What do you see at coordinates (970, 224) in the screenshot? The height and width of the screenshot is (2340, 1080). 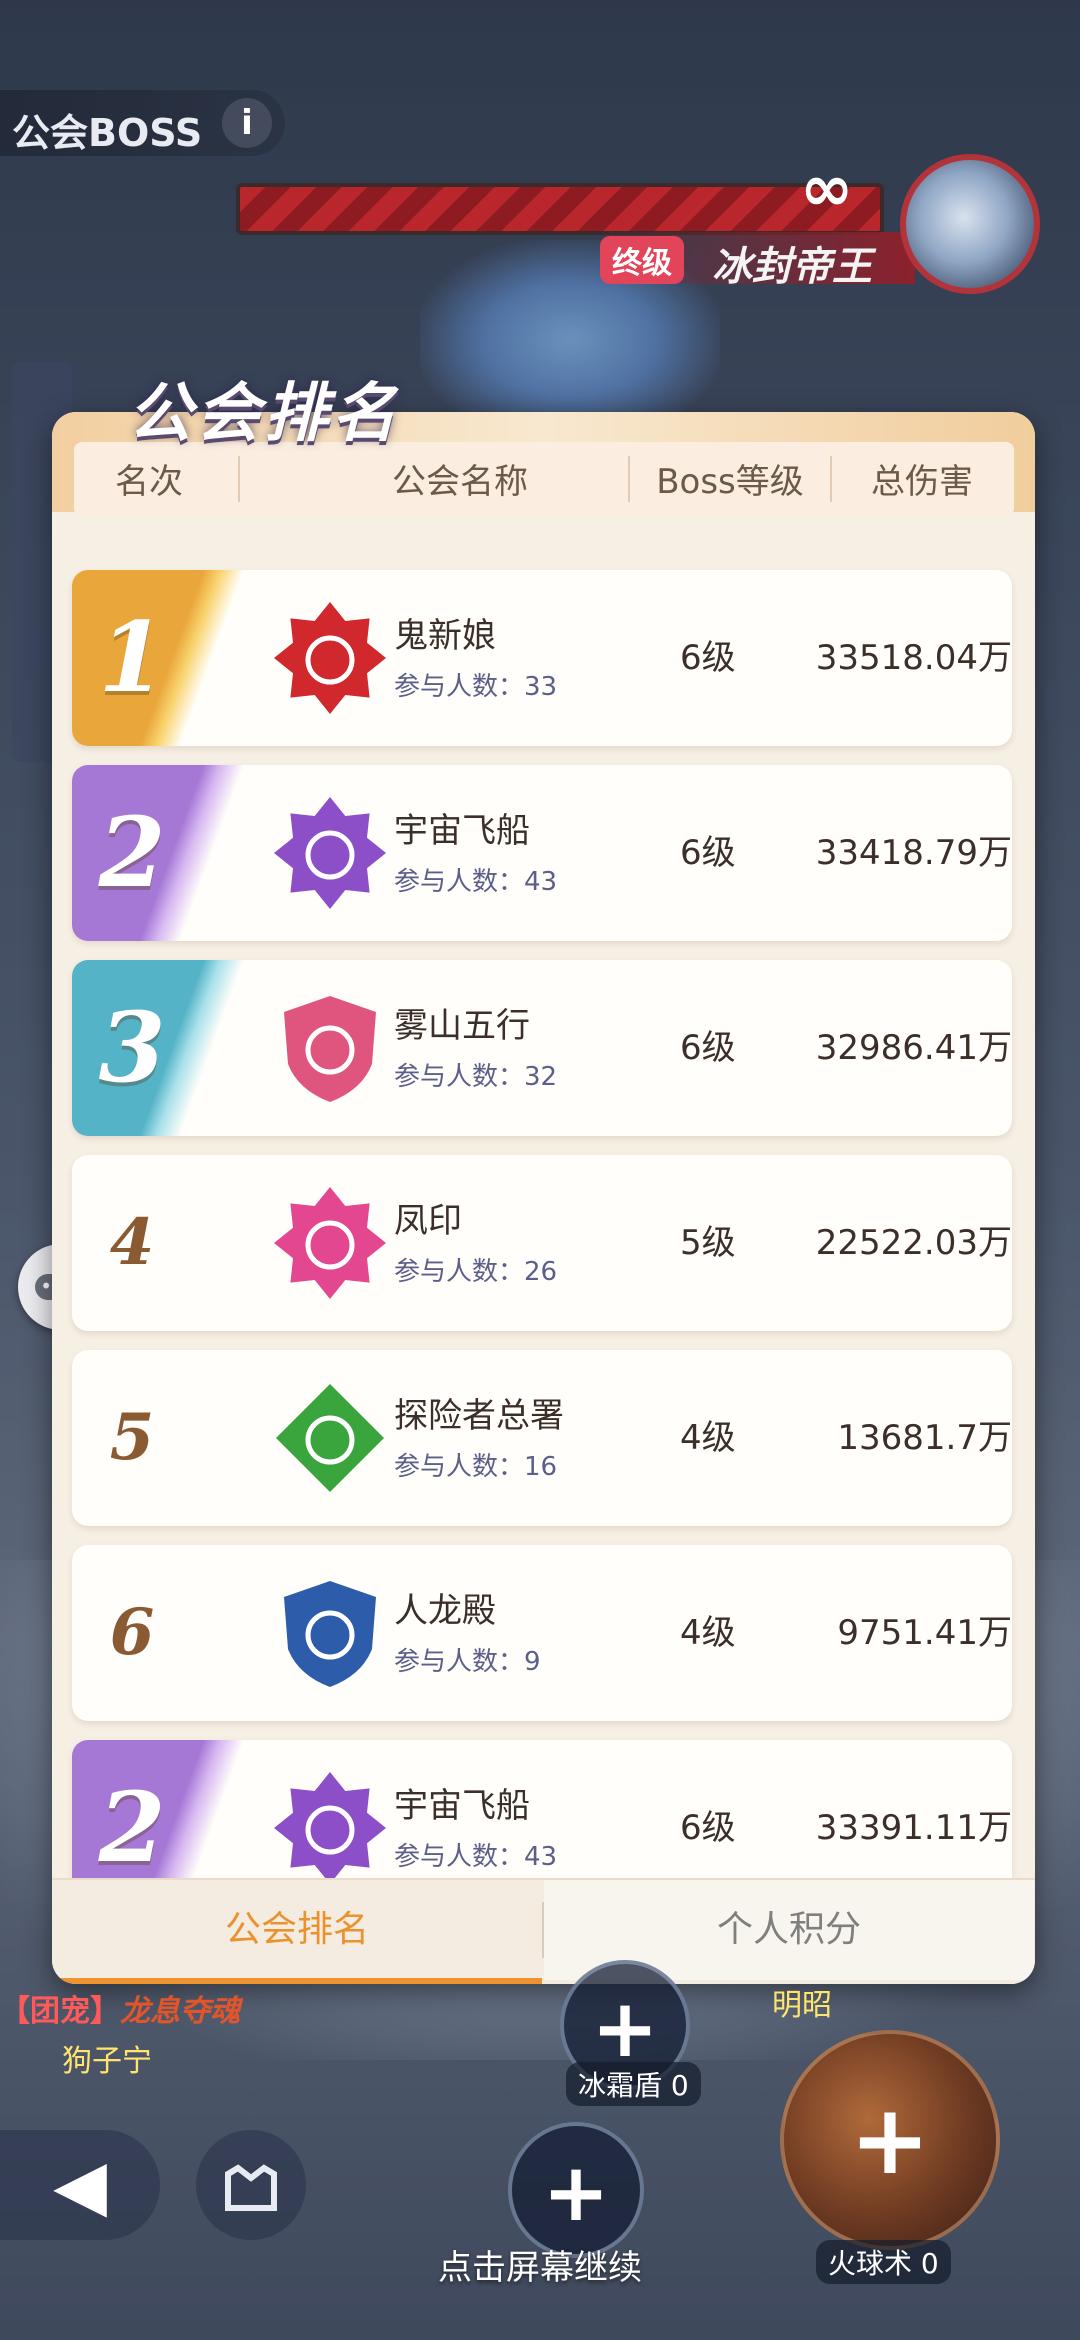 I see `boss-portrait-avatar` at bounding box center [970, 224].